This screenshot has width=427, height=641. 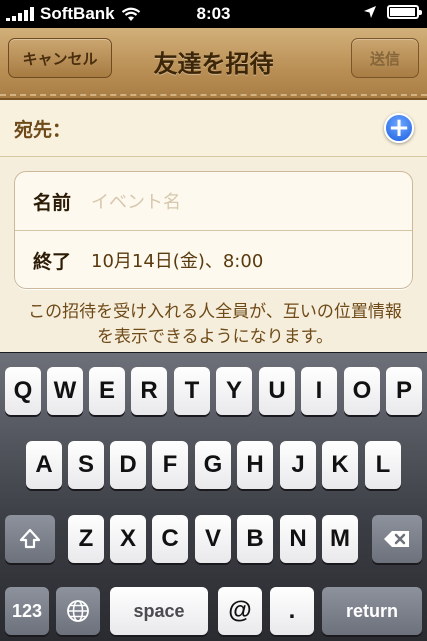 I want to click on globe-icon, so click(x=78, y=611).